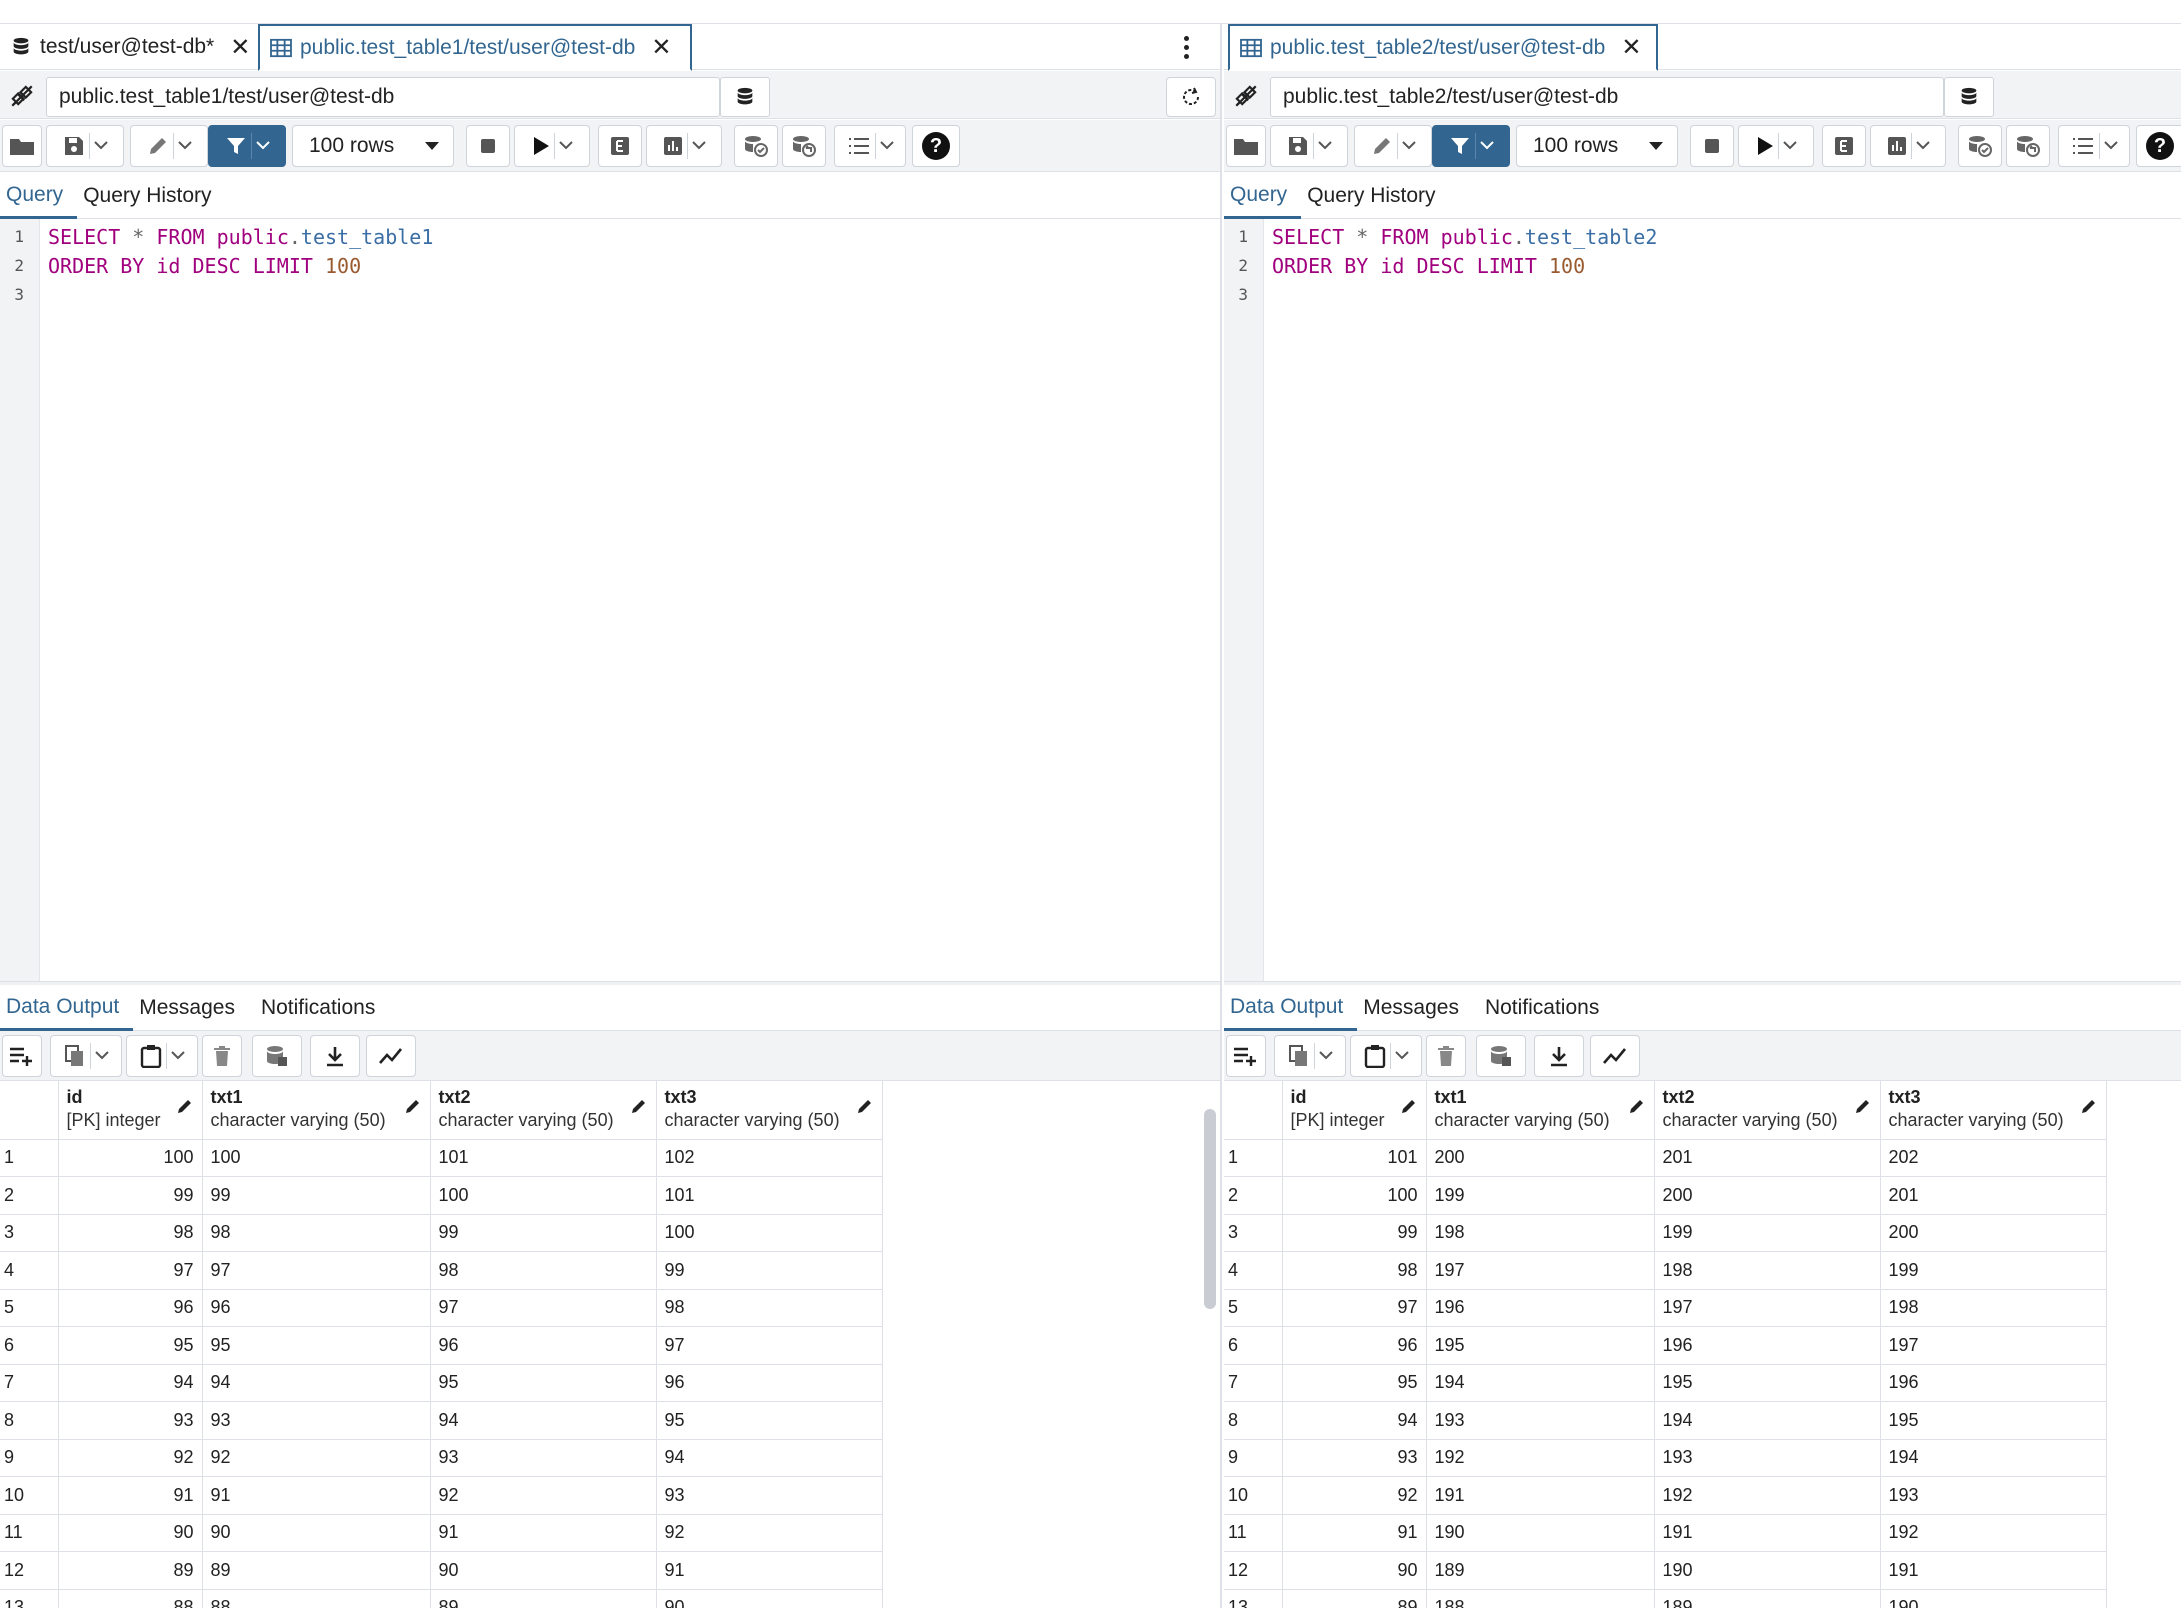 This screenshot has height=1608, width=2181. What do you see at coordinates (316, 1495) in the screenshot?
I see `table-cell: 91` at bounding box center [316, 1495].